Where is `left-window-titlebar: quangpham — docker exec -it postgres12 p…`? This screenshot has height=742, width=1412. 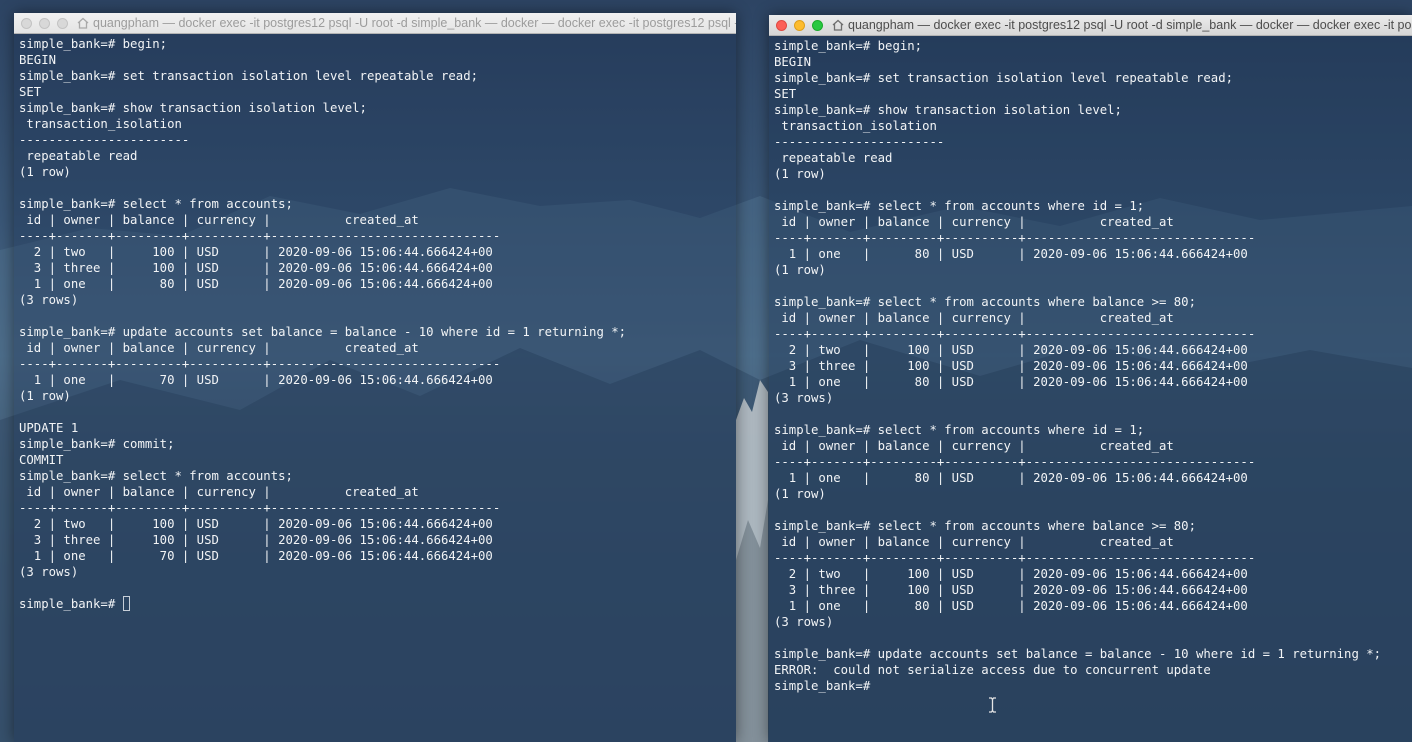 left-window-titlebar: quangpham — docker exec -it postgres12 p… is located at coordinates (375, 23).